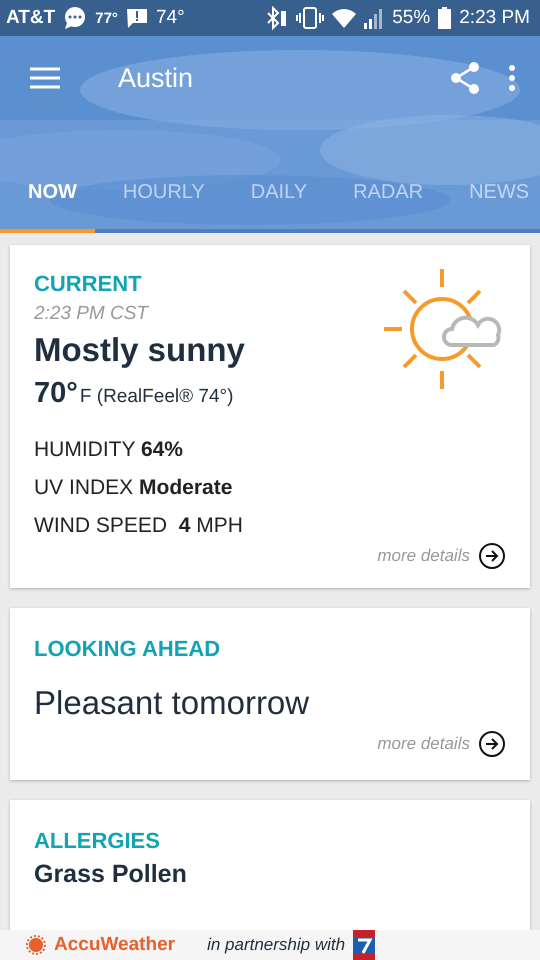 Image resolution: width=540 pixels, height=960 pixels. I want to click on temperature-value: 70°, so click(56, 393).